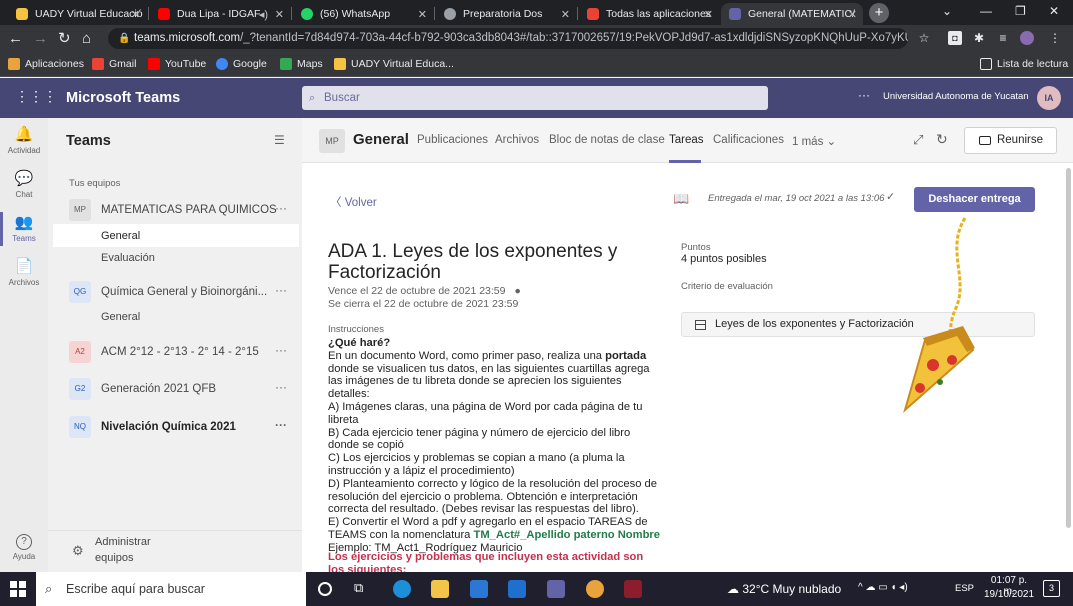 The width and height of the screenshot is (1073, 606). Describe the element at coordinates (784, 589) in the screenshot. I see `weather-widget: ☁ 32°C Muy nublado` at that location.